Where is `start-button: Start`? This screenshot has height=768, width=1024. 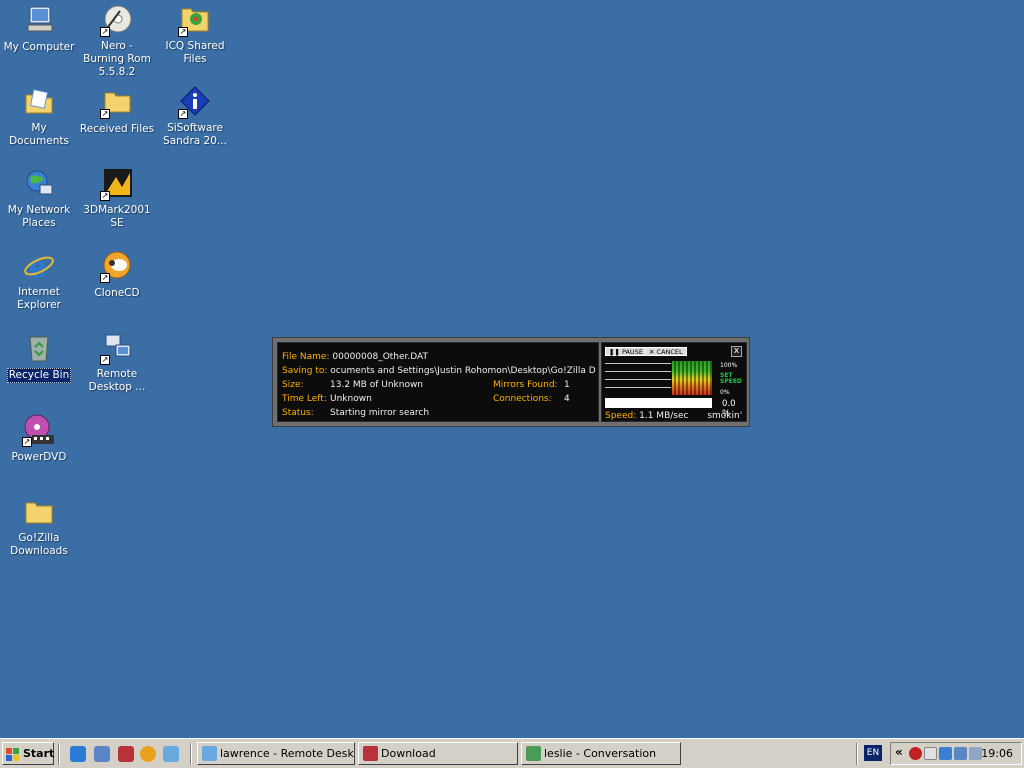 start-button: Start is located at coordinates (28, 753).